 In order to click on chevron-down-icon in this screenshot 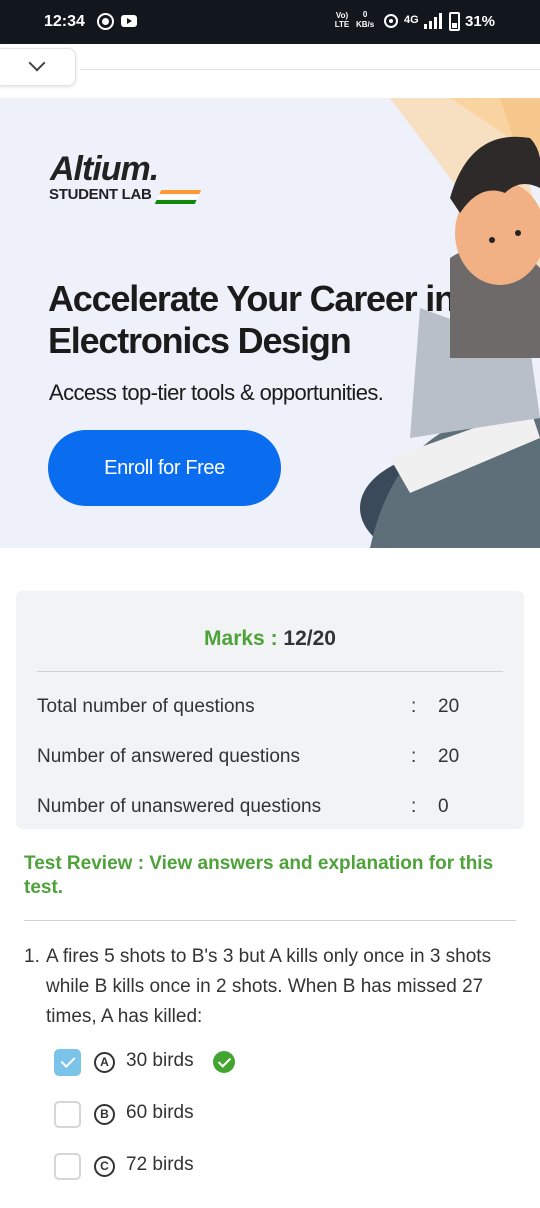, I will do `click(37, 63)`.